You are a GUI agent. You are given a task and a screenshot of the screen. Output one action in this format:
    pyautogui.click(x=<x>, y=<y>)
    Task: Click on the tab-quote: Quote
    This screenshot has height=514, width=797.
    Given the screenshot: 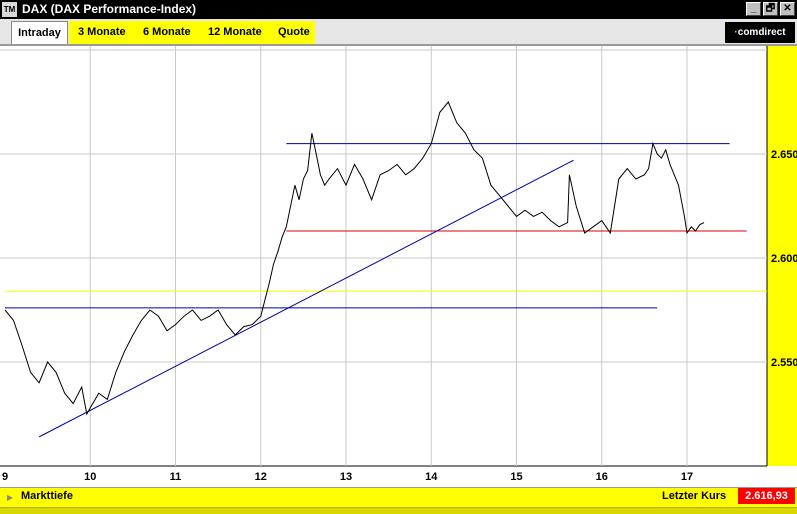 What is the action you would take?
    pyautogui.click(x=294, y=32)
    